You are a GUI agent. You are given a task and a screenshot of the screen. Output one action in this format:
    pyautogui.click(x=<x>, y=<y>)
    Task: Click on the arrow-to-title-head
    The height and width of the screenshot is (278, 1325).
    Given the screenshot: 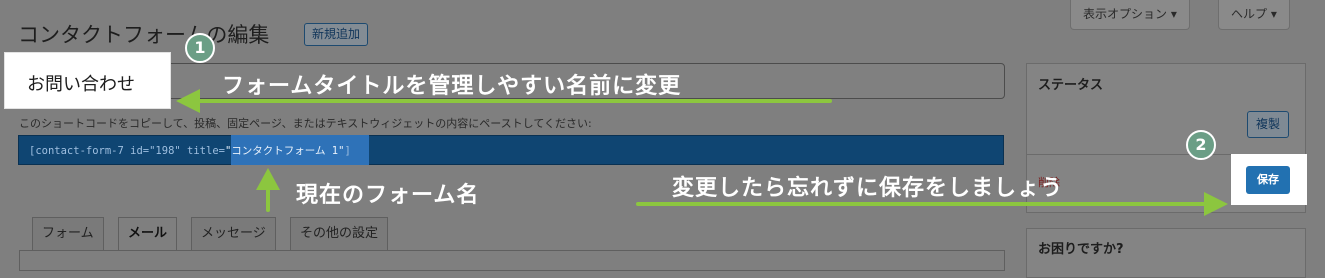 What is the action you would take?
    pyautogui.click(x=188, y=101)
    